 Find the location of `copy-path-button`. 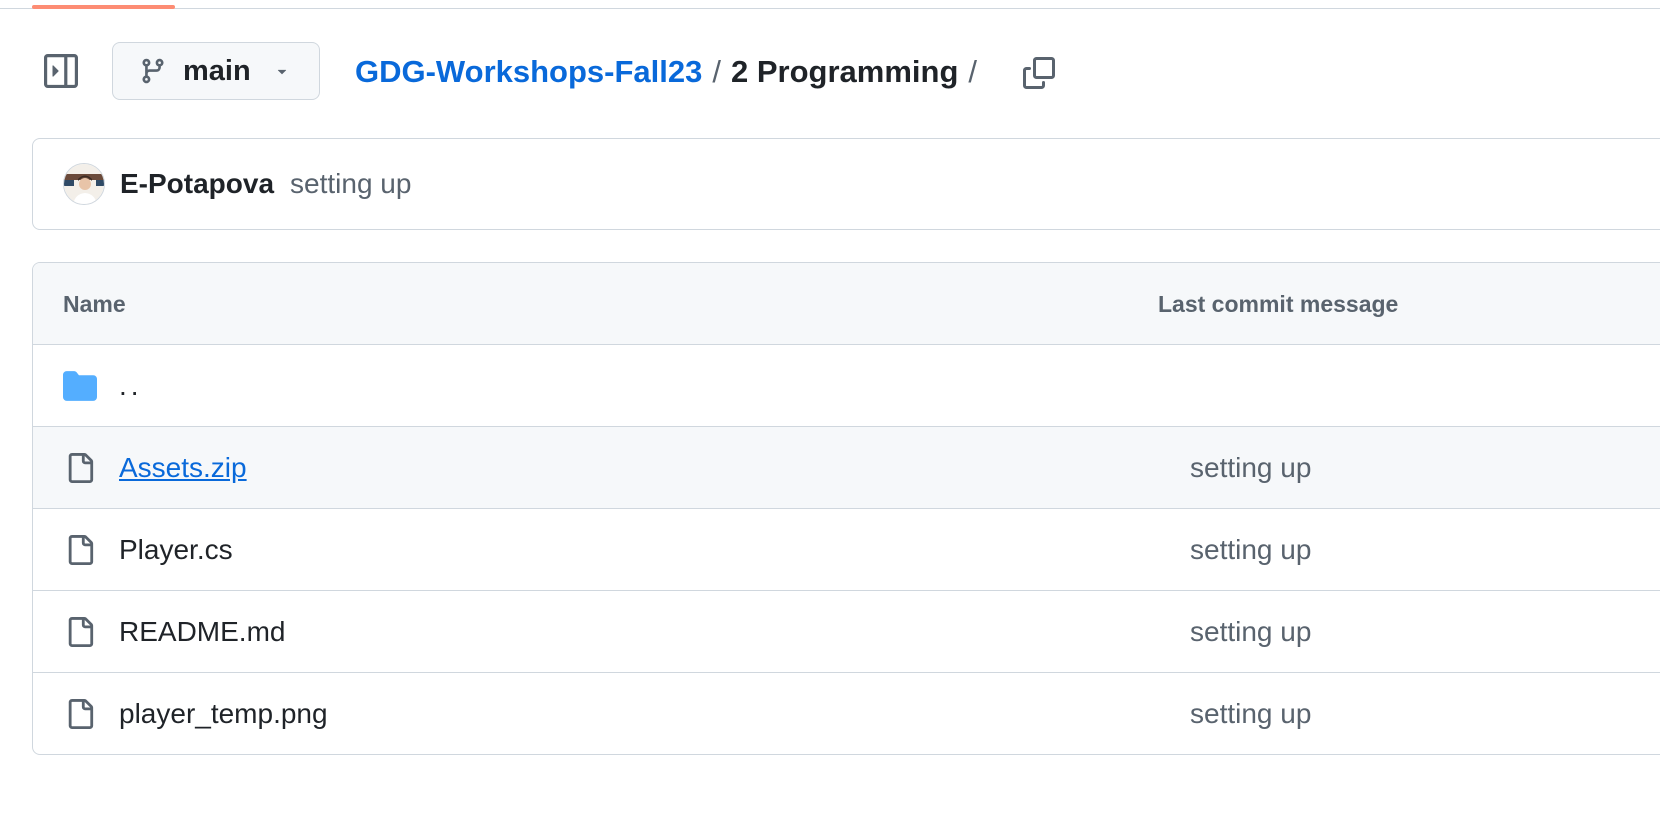

copy-path-button is located at coordinates (1039, 73).